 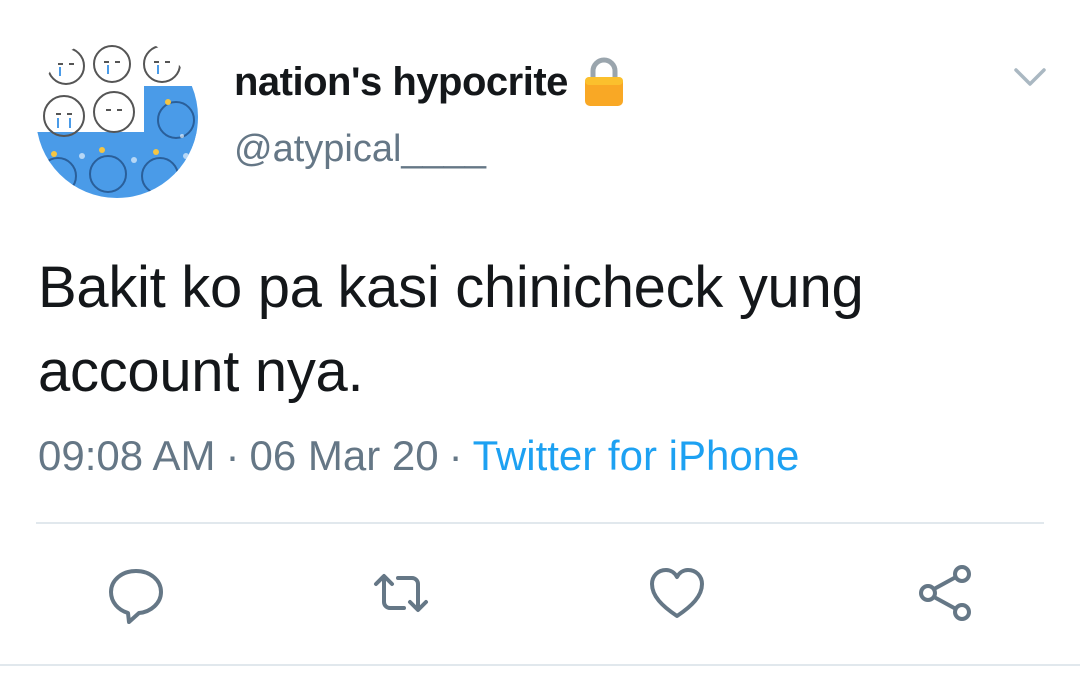 I want to click on lock-icon, so click(x=604, y=82).